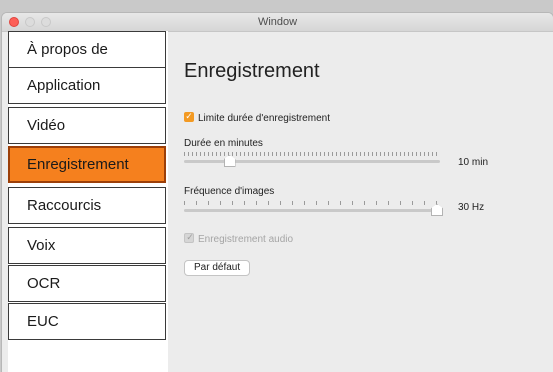 The image size is (553, 372). Describe the element at coordinates (87, 164) in the screenshot. I see `sidebar-item-enregistrement: Enregistrement` at that location.